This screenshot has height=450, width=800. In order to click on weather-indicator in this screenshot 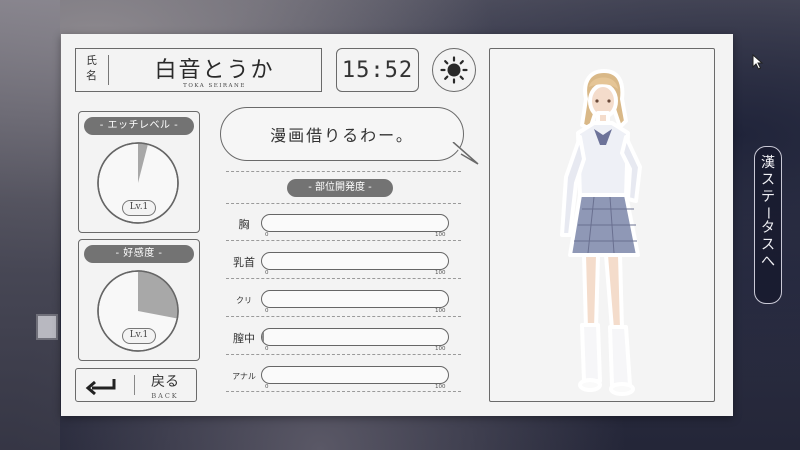, I will do `click(454, 70)`.